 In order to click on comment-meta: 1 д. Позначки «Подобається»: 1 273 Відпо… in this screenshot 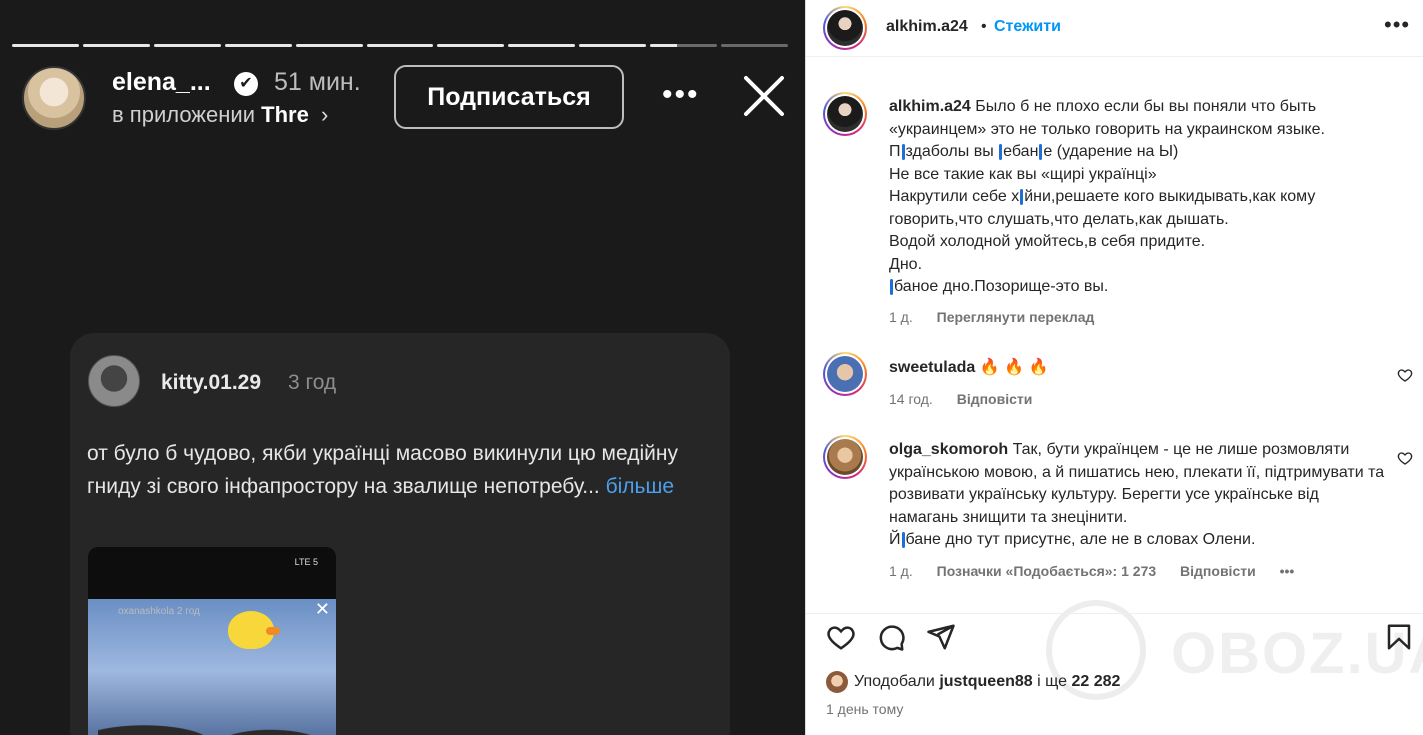, I will do `click(1101, 571)`.